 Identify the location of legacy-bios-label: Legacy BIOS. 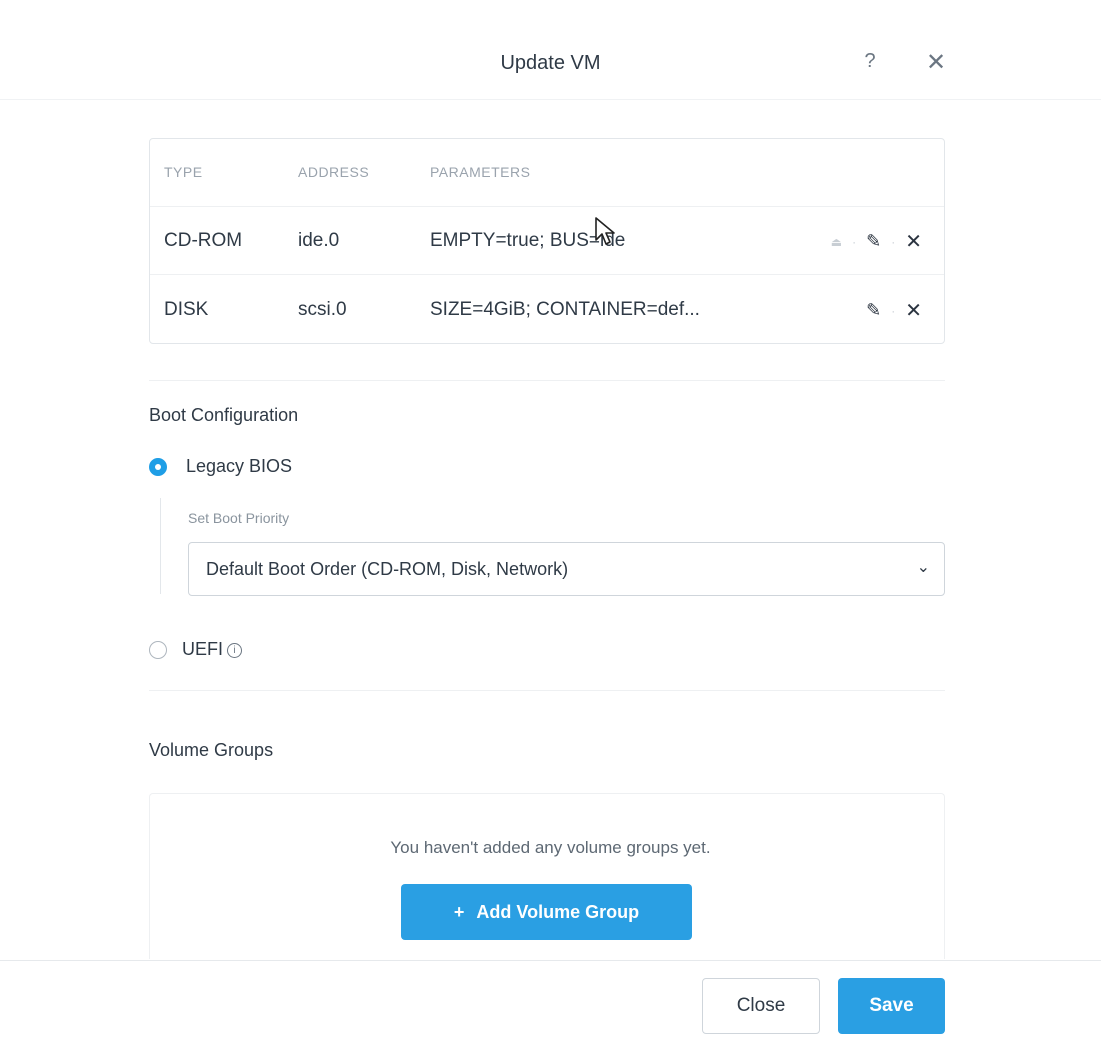
(239, 466).